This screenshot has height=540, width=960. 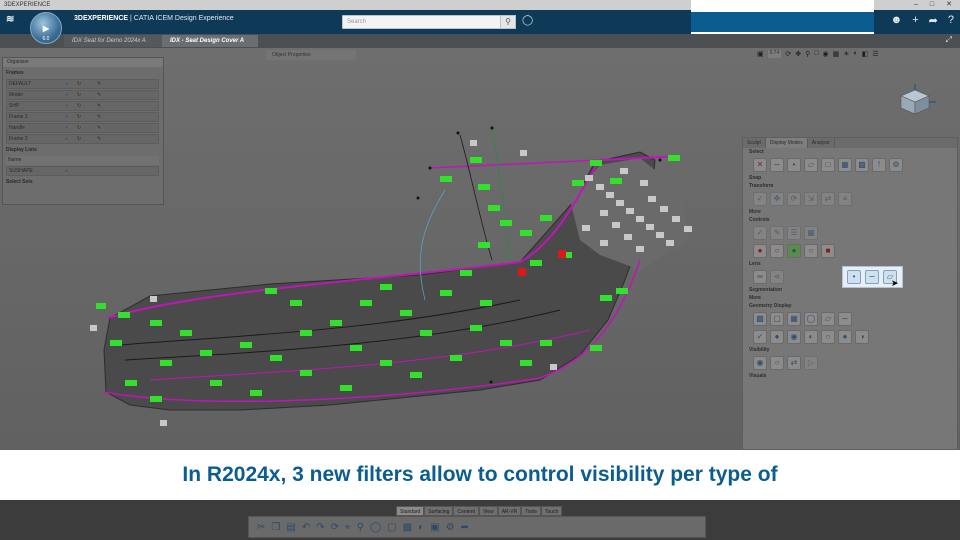 What do you see at coordinates (429, 22) in the screenshot?
I see `search-input: Search` at bounding box center [429, 22].